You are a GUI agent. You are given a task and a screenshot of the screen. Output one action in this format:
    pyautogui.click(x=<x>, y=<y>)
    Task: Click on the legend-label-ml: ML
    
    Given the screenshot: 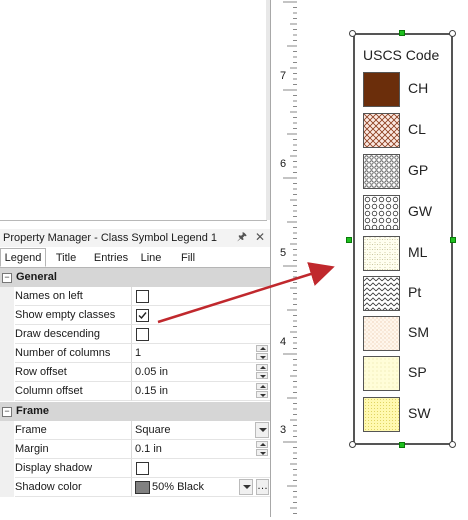 What is the action you would take?
    pyautogui.click(x=418, y=252)
    